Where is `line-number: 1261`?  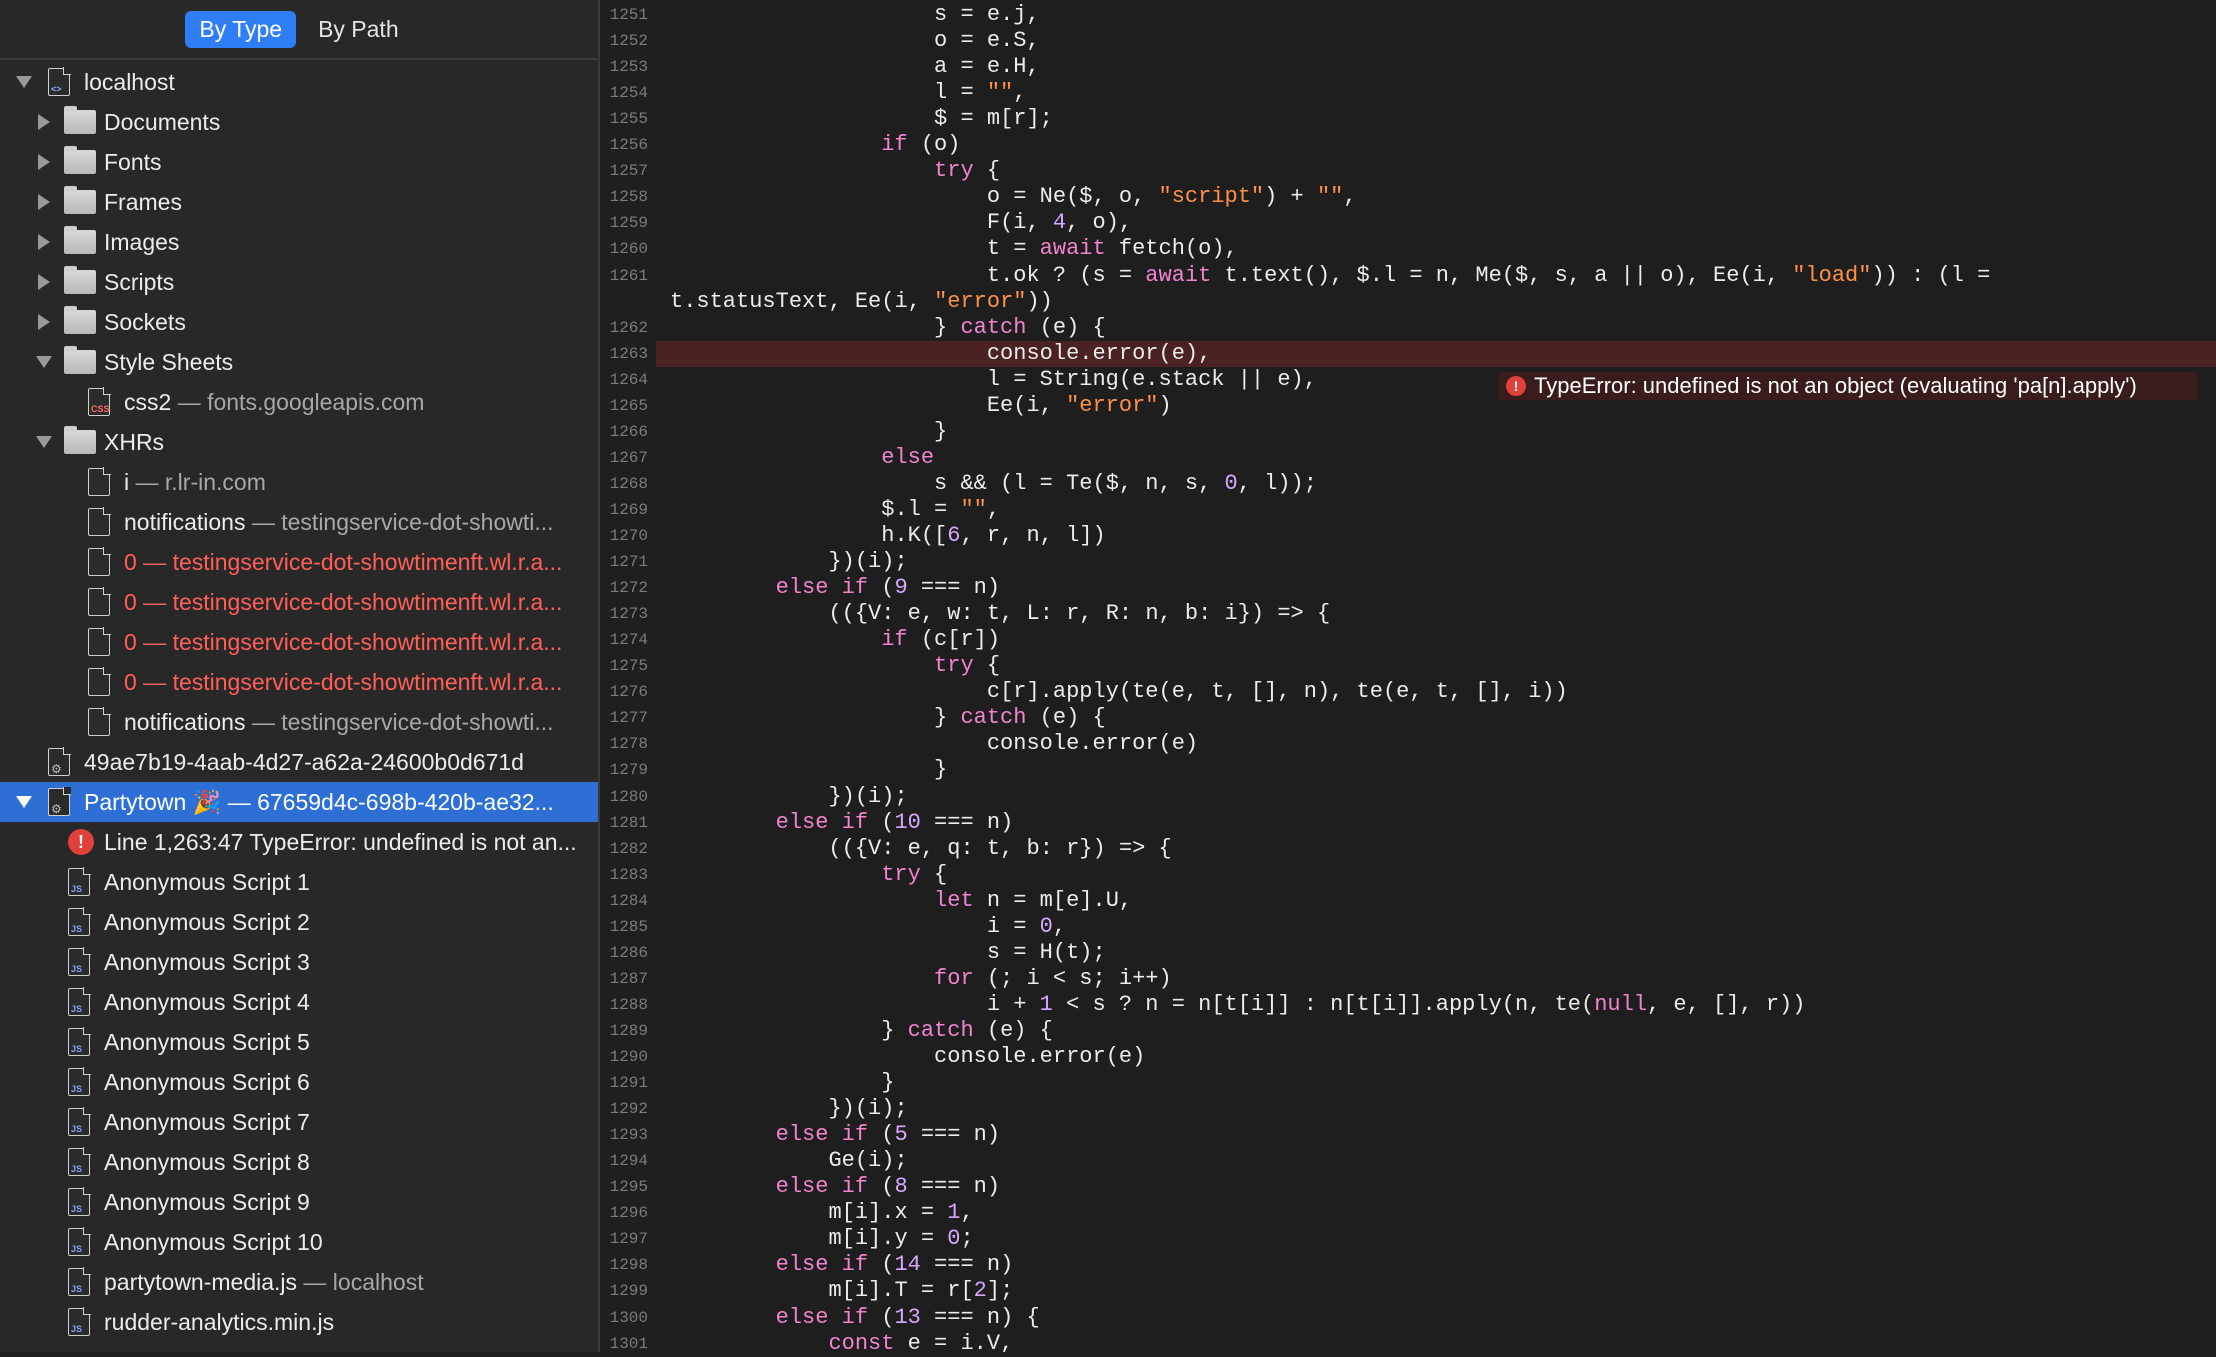 line-number: 1261 is located at coordinates (629, 276).